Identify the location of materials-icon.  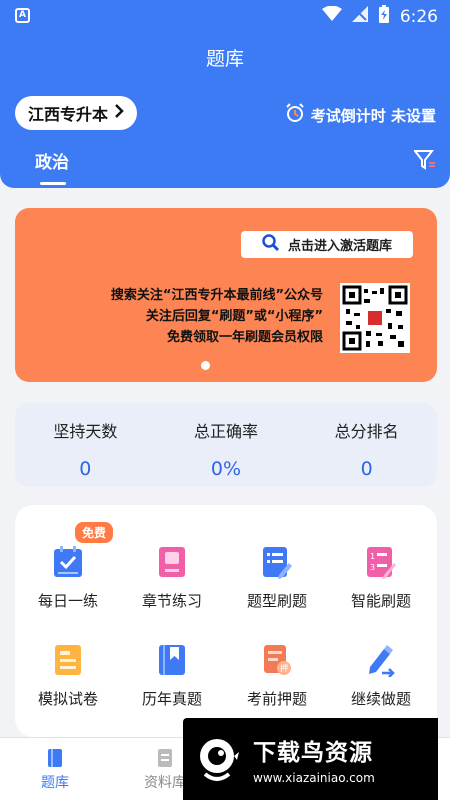
(165, 758).